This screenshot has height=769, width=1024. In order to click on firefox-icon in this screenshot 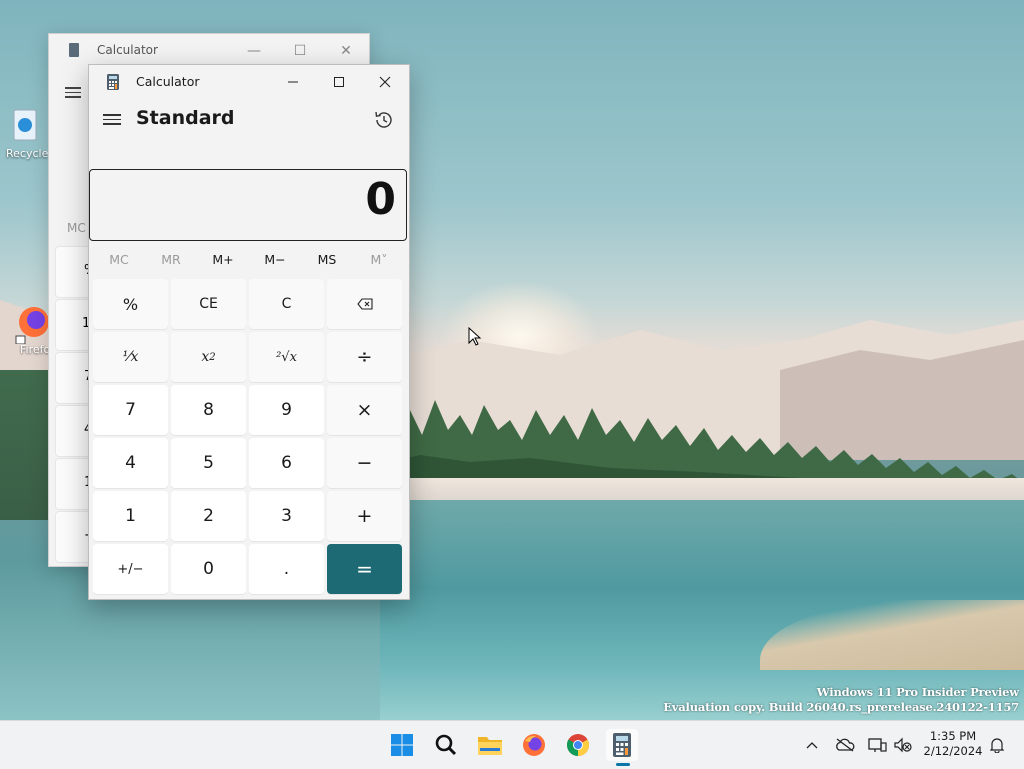, I will do `click(534, 745)`.